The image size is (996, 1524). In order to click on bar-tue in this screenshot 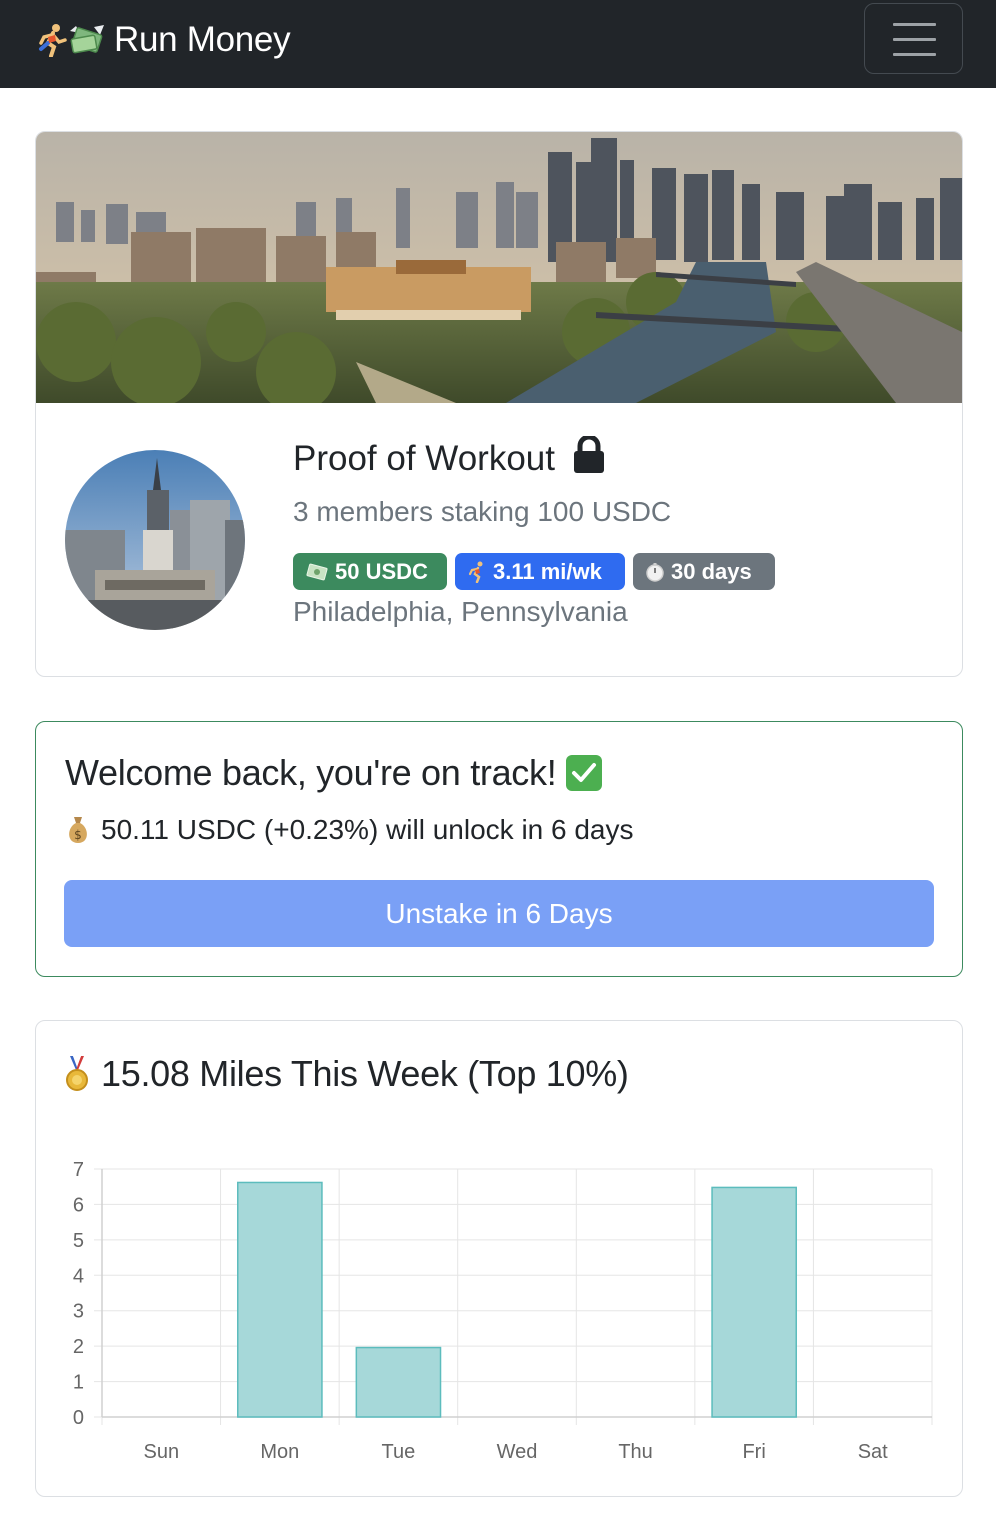, I will do `click(398, 1382)`.